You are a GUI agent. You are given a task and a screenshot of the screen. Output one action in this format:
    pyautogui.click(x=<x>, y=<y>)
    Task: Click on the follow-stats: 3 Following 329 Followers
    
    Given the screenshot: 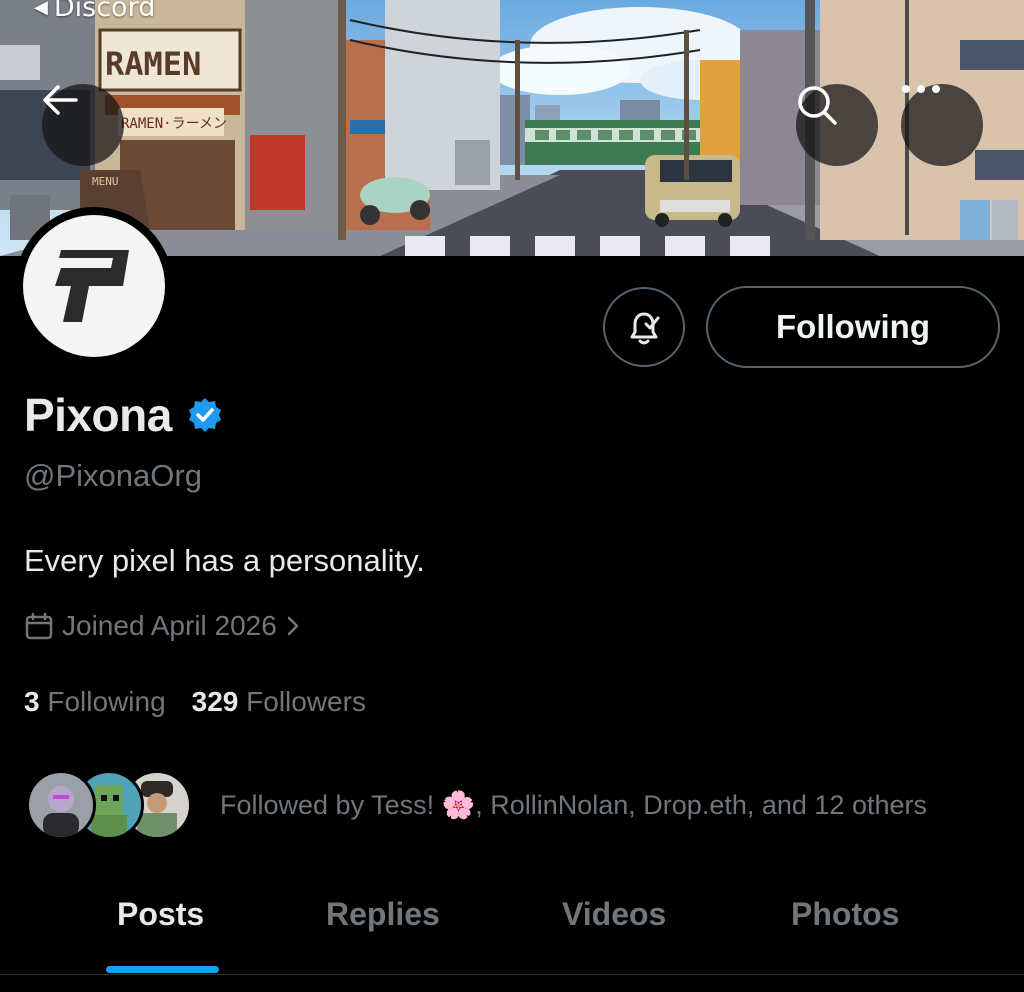 What is the action you would take?
    pyautogui.click(x=195, y=702)
    